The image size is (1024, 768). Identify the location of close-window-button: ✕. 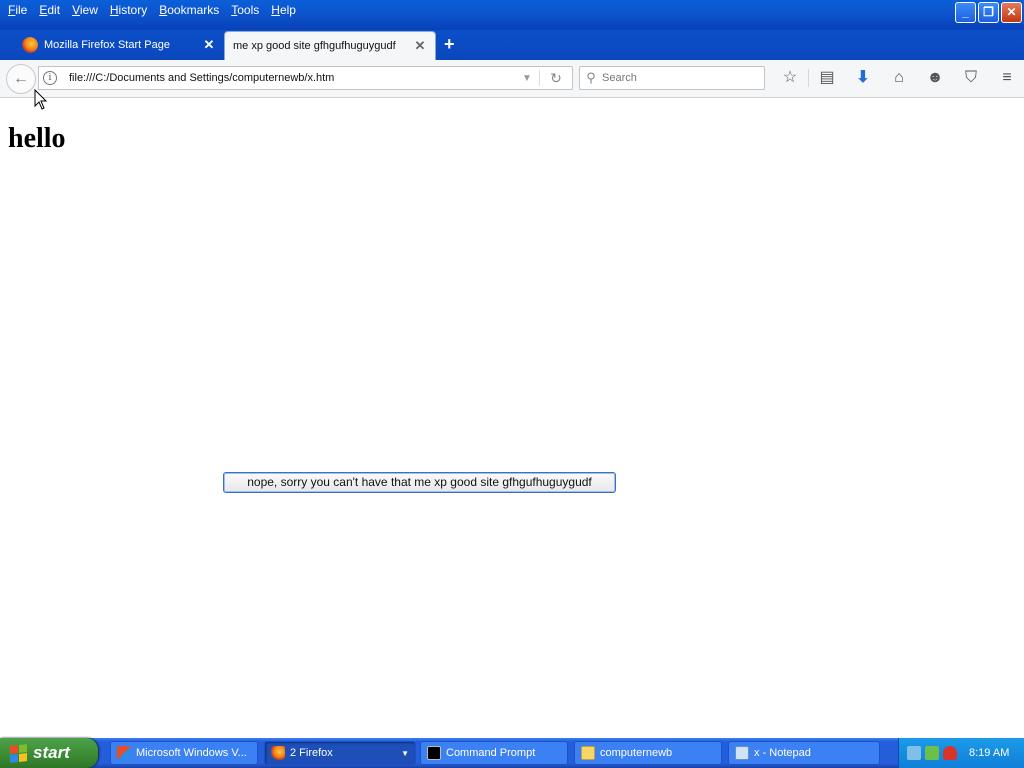
(1011, 12).